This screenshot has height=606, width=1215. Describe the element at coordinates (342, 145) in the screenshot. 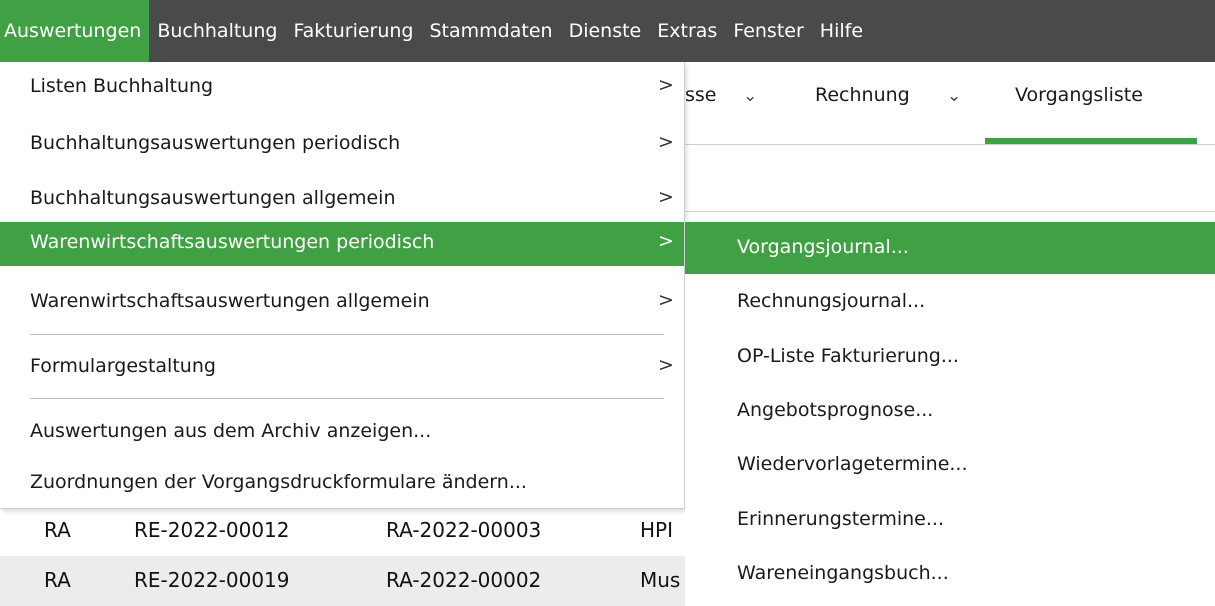

I see `menu-item-buchhaltung-periodisch: Buchhaltungsauswertungen periodisch >` at that location.